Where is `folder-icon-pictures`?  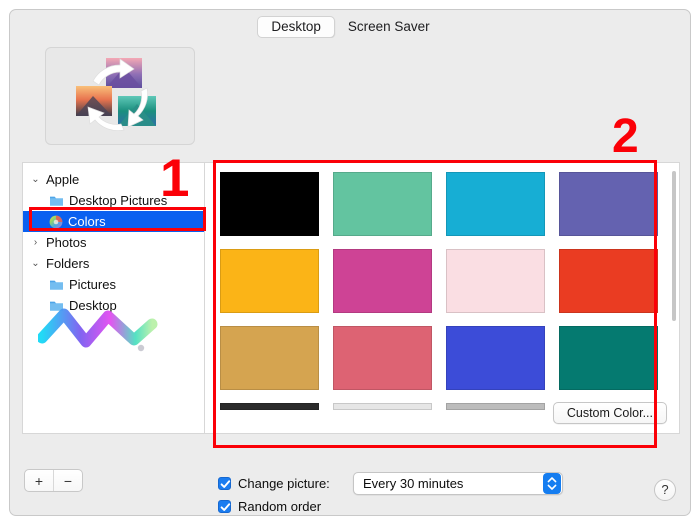 folder-icon-pictures is located at coordinates (56, 285).